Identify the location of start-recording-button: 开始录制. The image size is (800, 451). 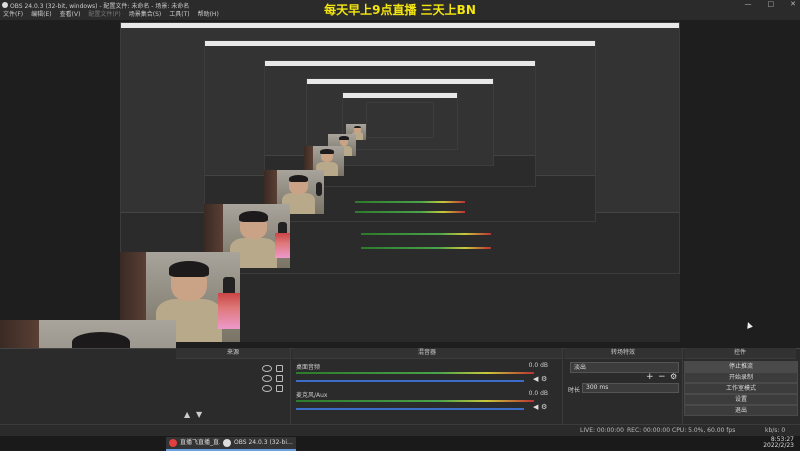
(741, 377).